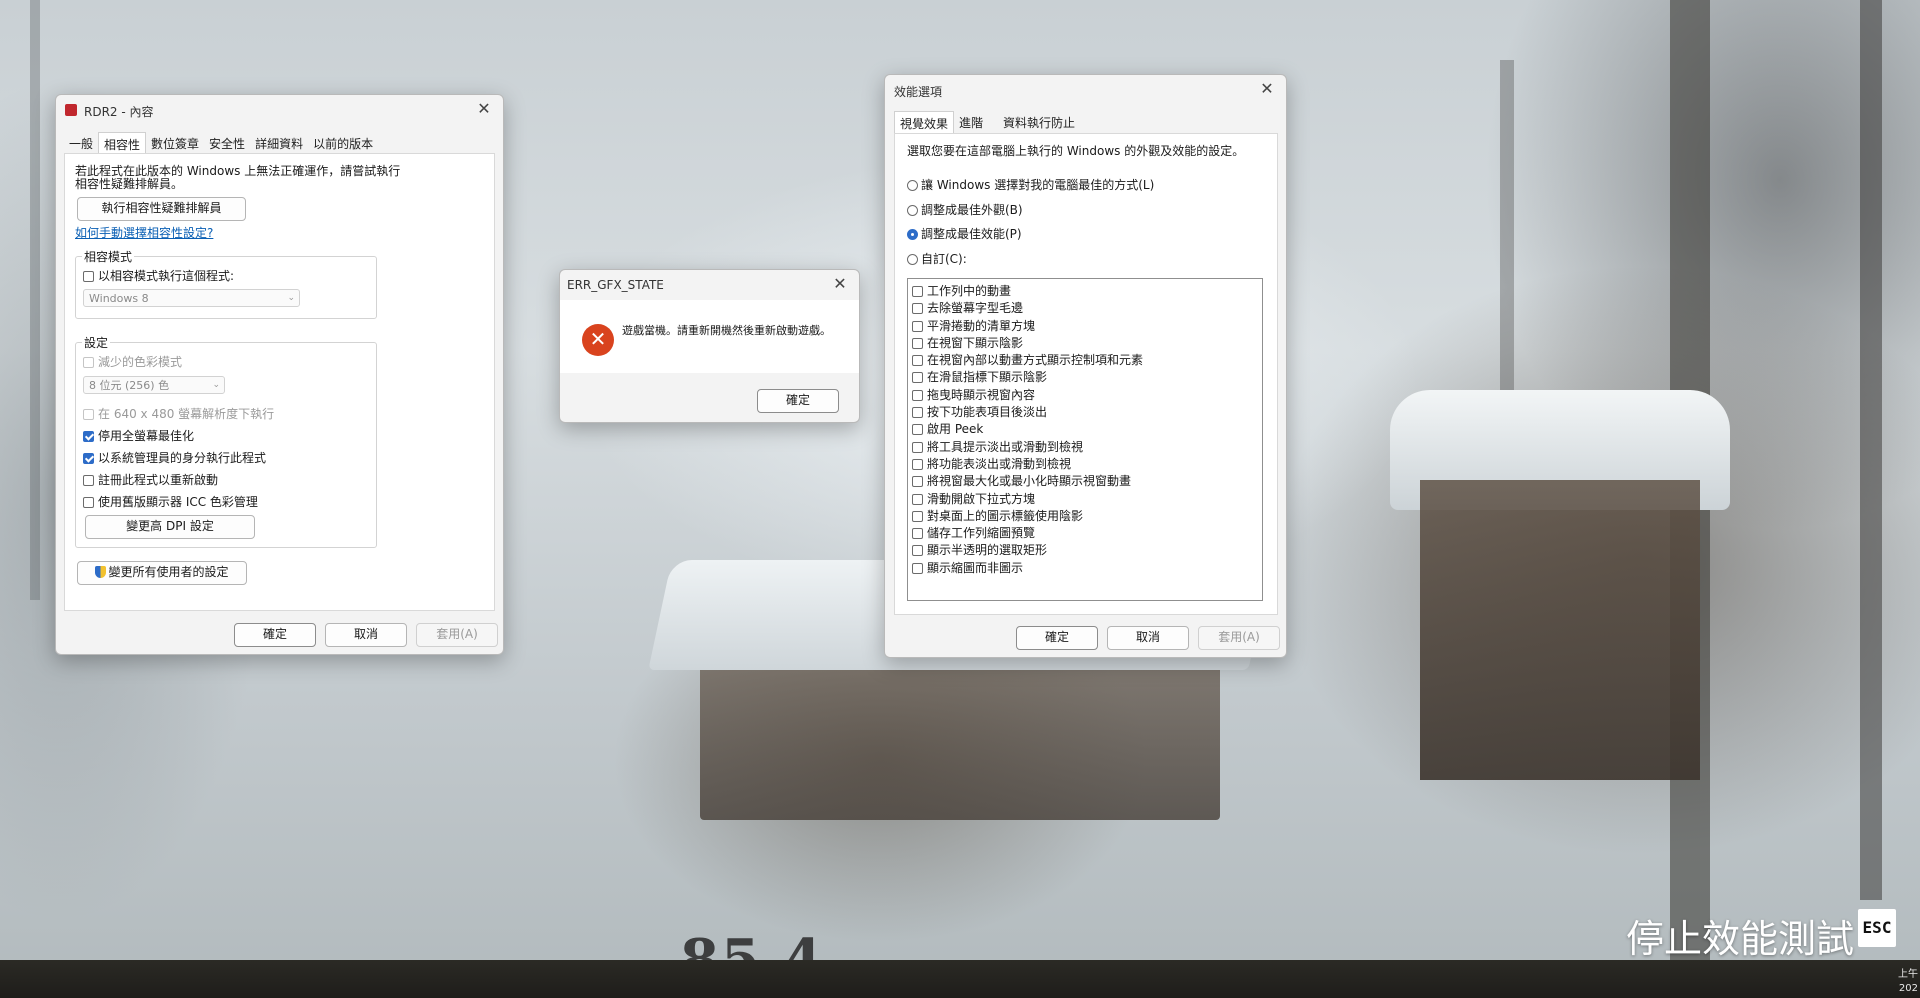 The image size is (1920, 998). What do you see at coordinates (1030, 184) in the screenshot?
I see `radio-let-windows-row: 讓 Windows 選擇對我的電腦最佳的方式(L)` at bounding box center [1030, 184].